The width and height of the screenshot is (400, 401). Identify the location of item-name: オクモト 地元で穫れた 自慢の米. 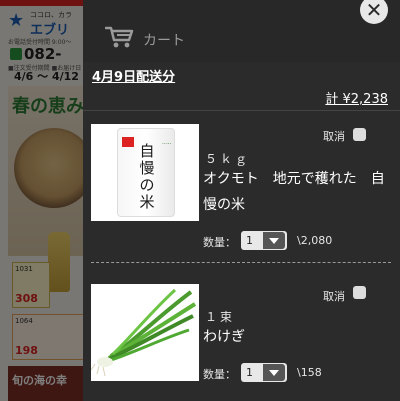
(294, 192).